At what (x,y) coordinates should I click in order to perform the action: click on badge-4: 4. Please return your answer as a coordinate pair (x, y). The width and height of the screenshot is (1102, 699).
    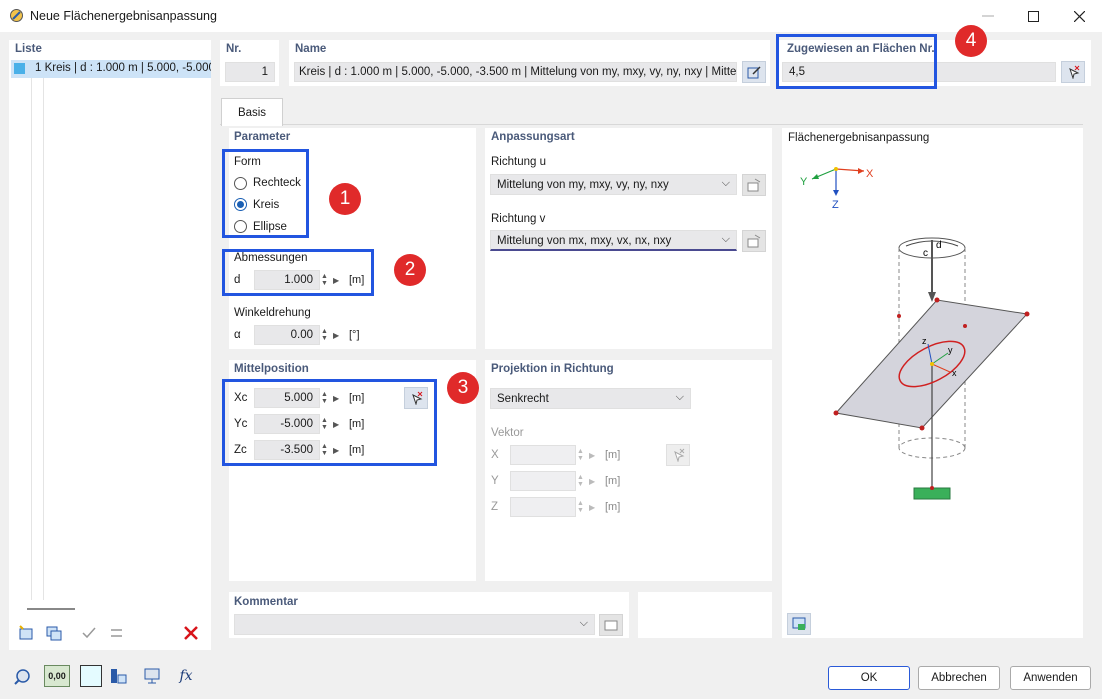
    Looking at the image, I should click on (971, 41).